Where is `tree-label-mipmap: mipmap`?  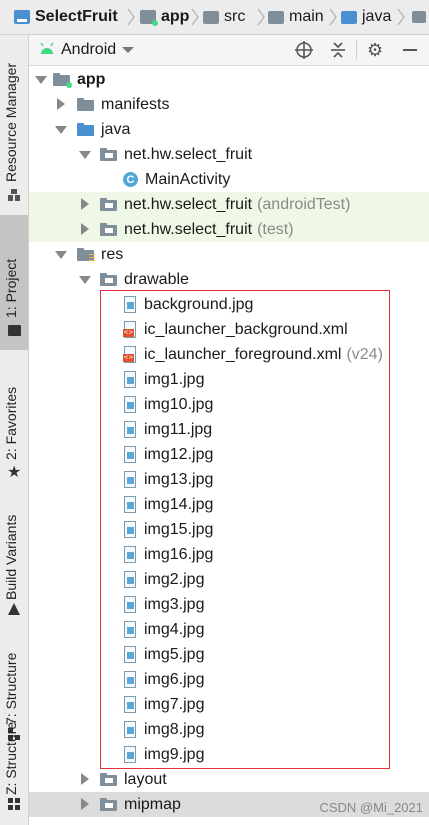 tree-label-mipmap: mipmap is located at coordinates (152, 804).